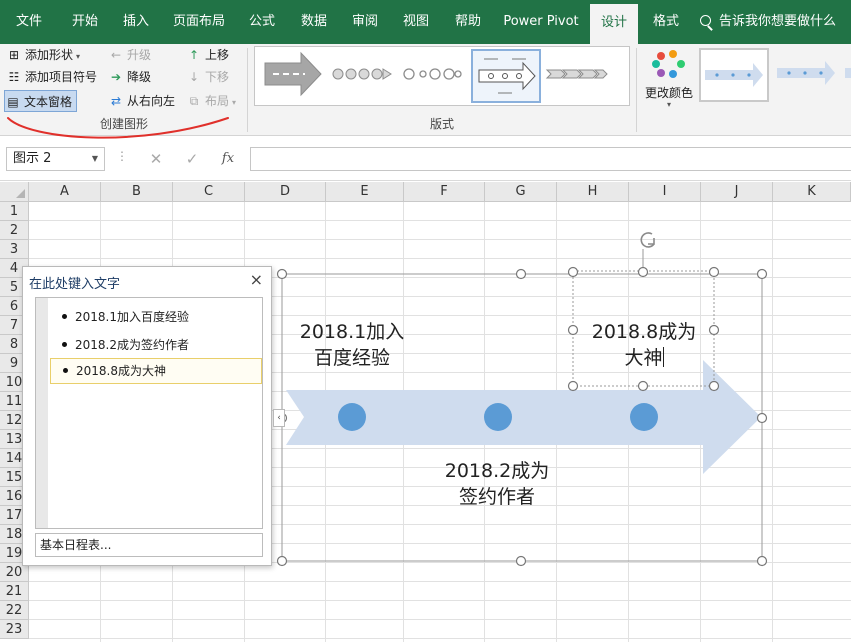 This screenshot has width=851, height=642. I want to click on insert-function-button: fx, so click(228, 159).